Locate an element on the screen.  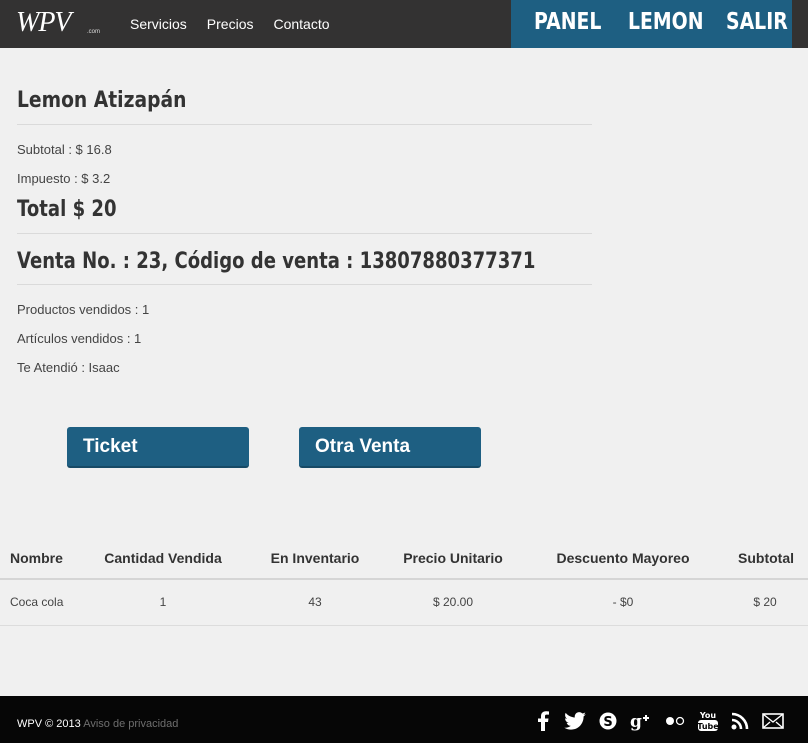
svg-text: Tube is located at coordinates (708, 726).